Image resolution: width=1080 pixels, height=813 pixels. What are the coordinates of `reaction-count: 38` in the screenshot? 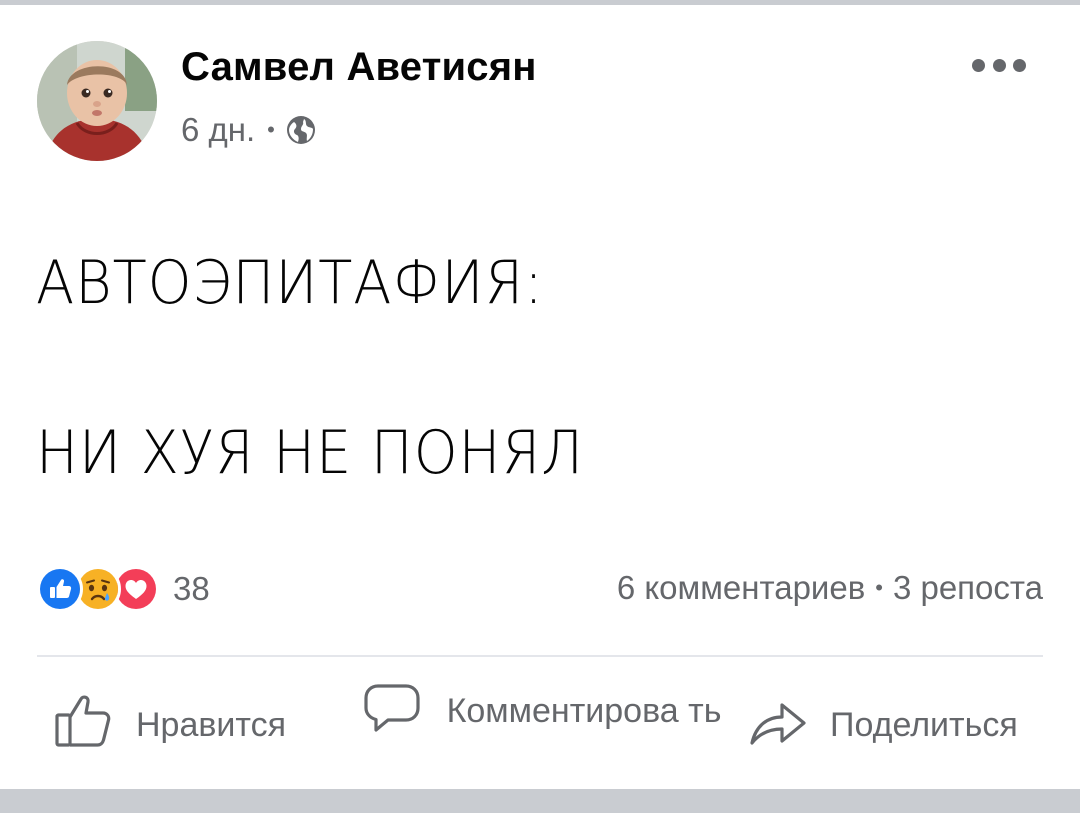 It's located at (191, 588).